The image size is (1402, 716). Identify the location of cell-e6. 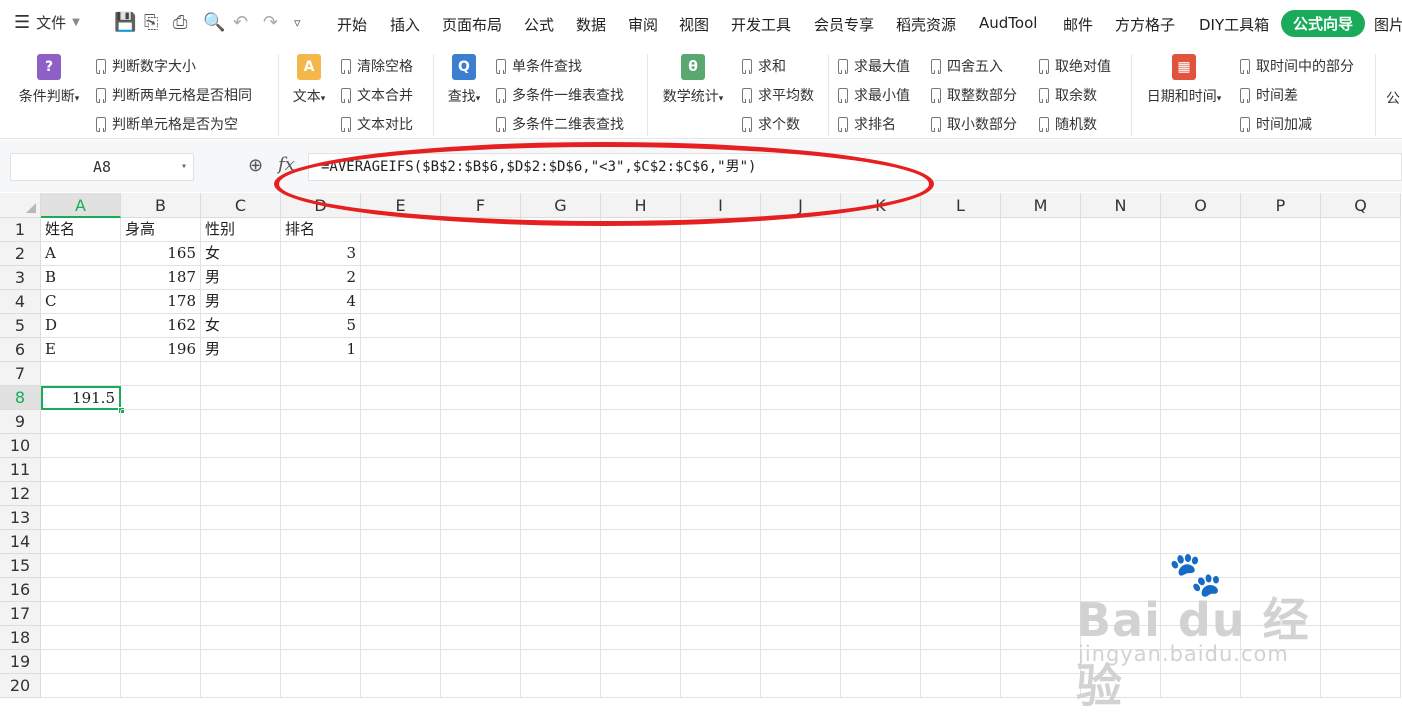
(401, 350).